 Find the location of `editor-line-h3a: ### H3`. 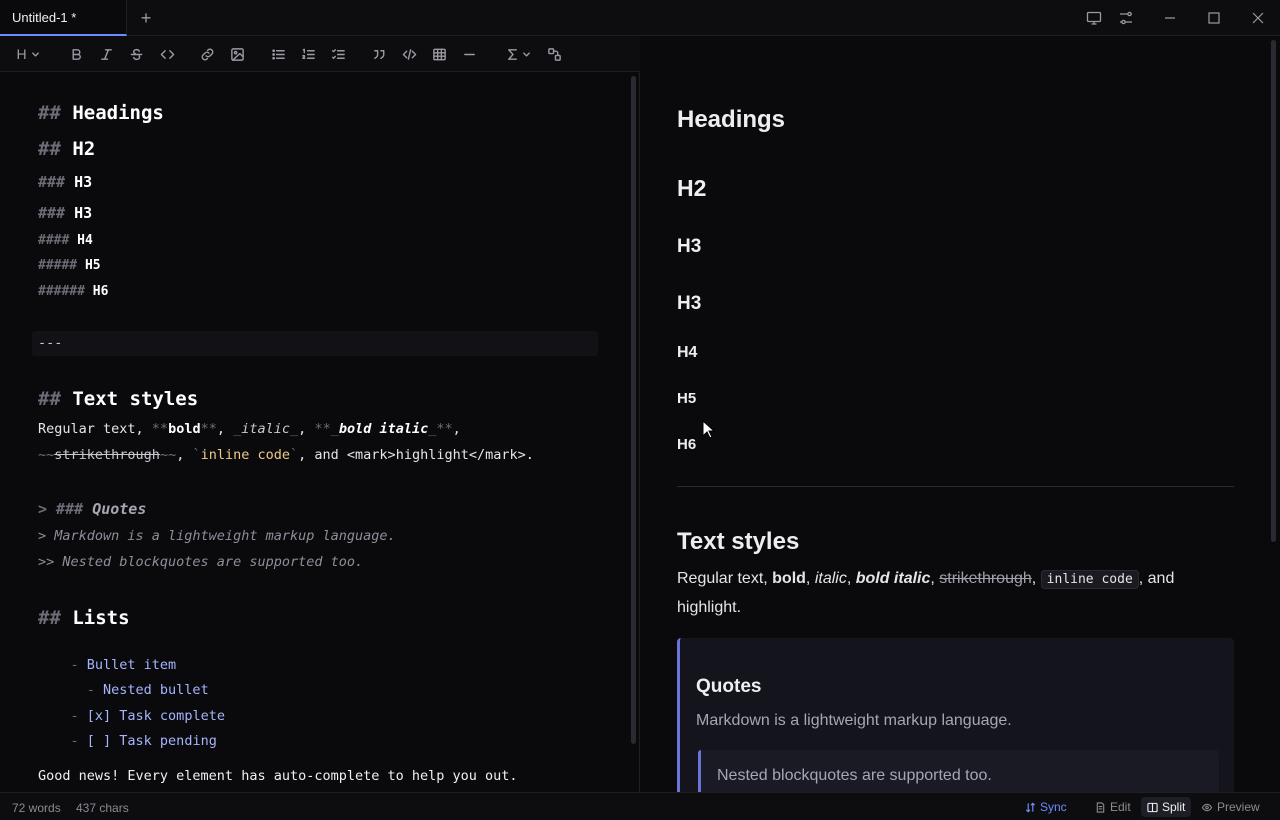

editor-line-h3a: ### H3 is located at coordinates (65, 182).